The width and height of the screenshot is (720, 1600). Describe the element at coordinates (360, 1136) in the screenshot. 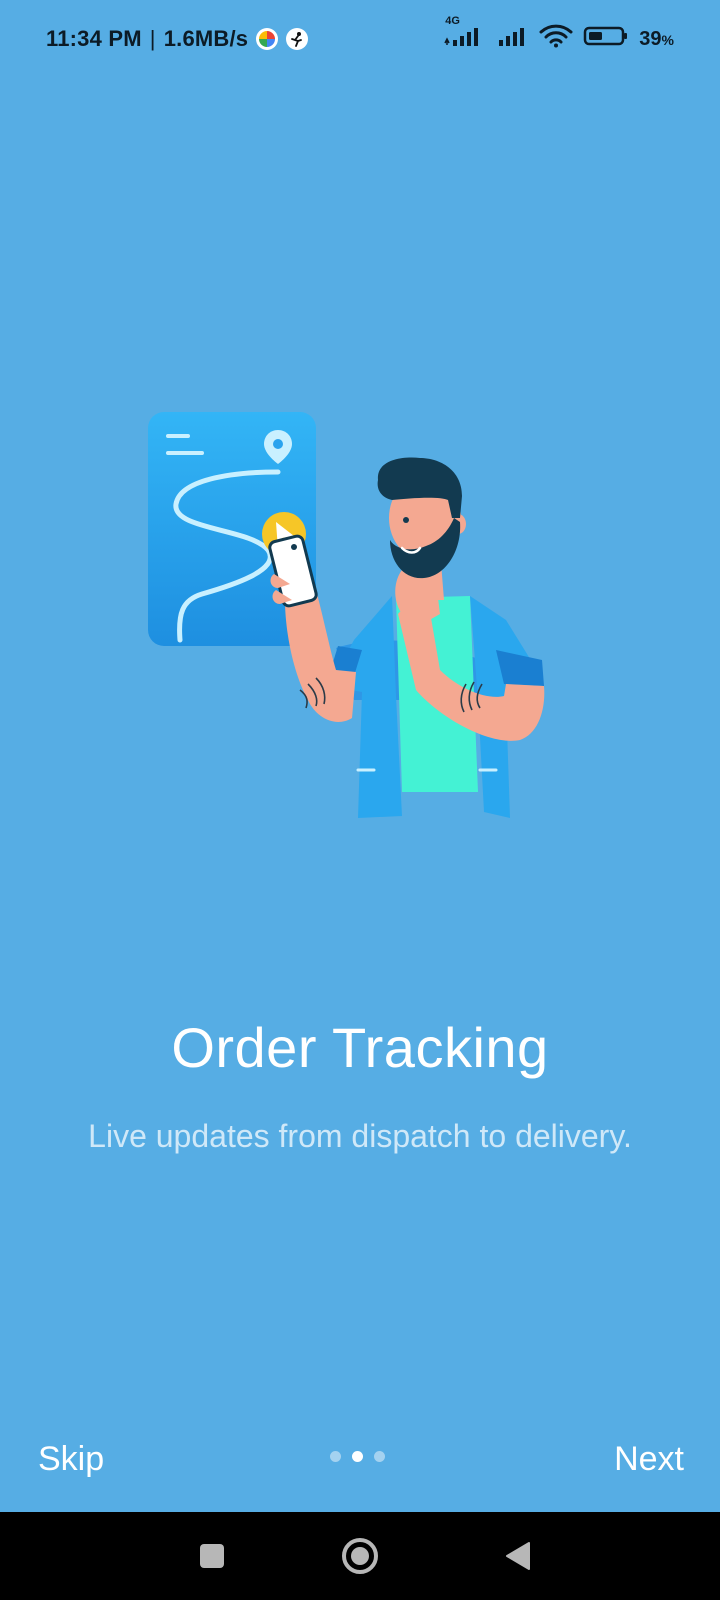

I see `onboarding-subtitle: Live updates from dispatch to delivery.` at that location.